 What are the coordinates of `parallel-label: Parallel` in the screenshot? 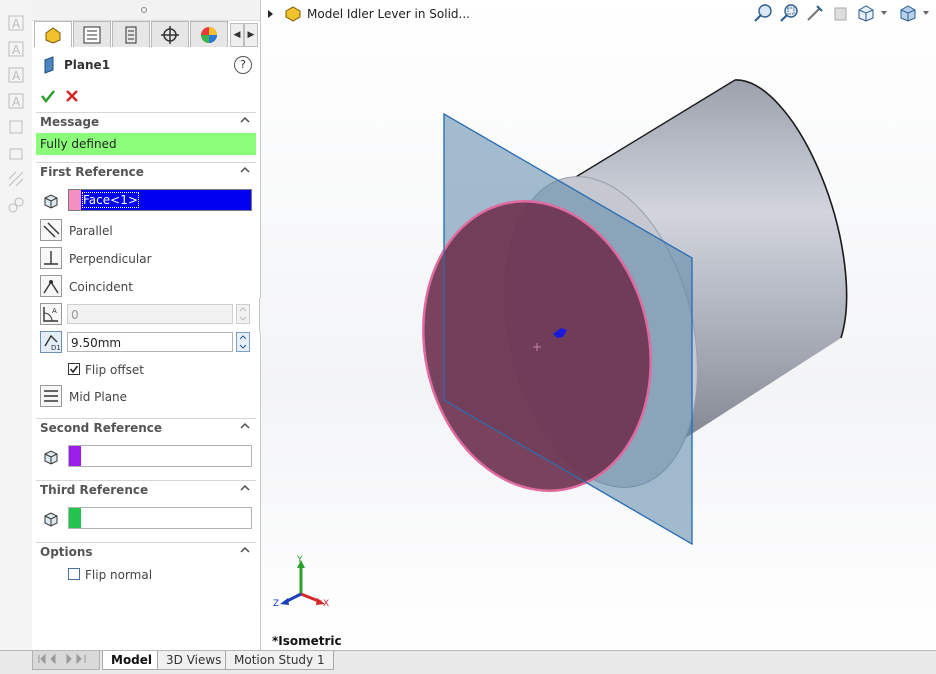 It's located at (91, 231).